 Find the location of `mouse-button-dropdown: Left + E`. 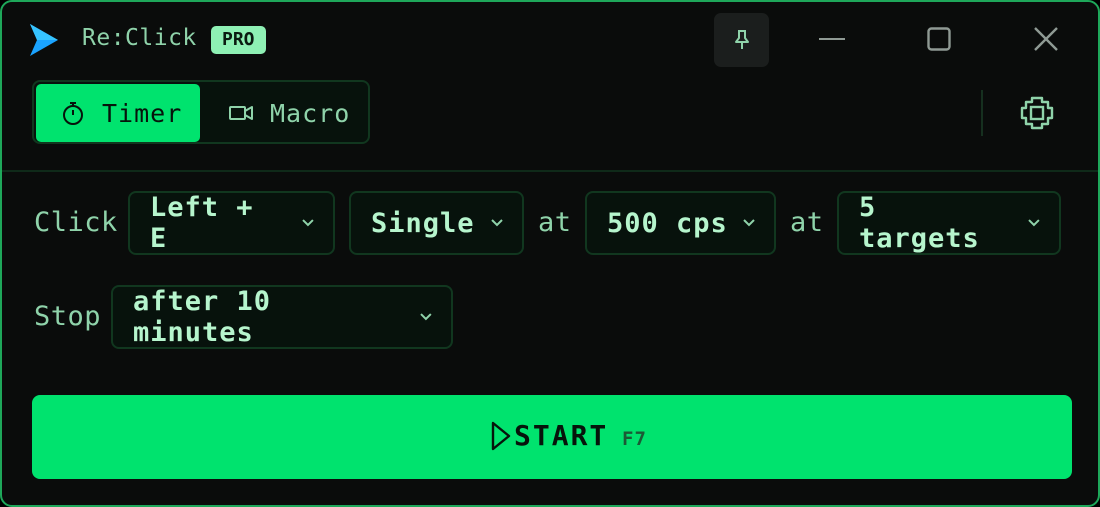

mouse-button-dropdown: Left + E is located at coordinates (231, 223).